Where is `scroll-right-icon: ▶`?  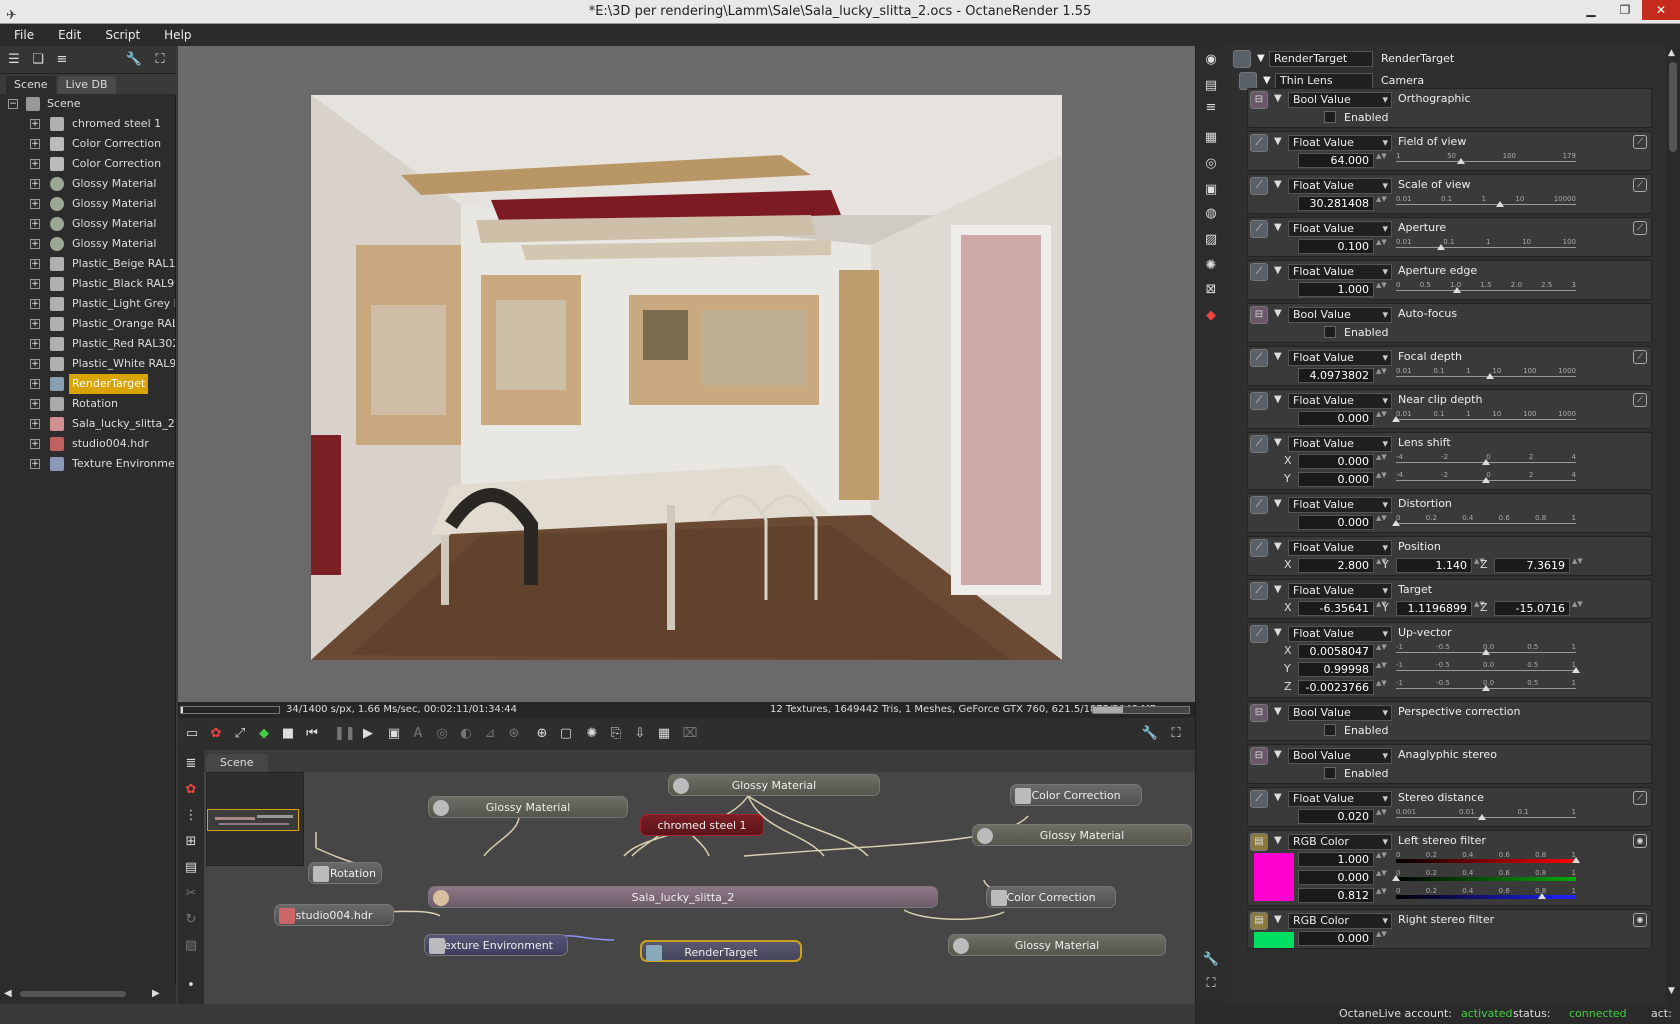 scroll-right-icon: ▶ is located at coordinates (156, 993).